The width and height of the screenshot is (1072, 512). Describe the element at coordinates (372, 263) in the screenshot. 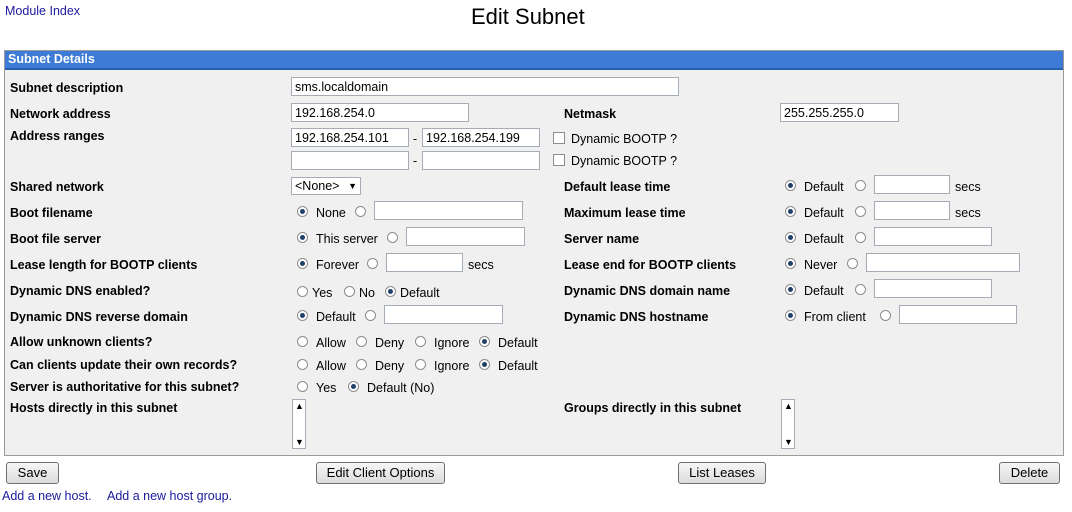

I see `lease-length-custom-radio` at that location.